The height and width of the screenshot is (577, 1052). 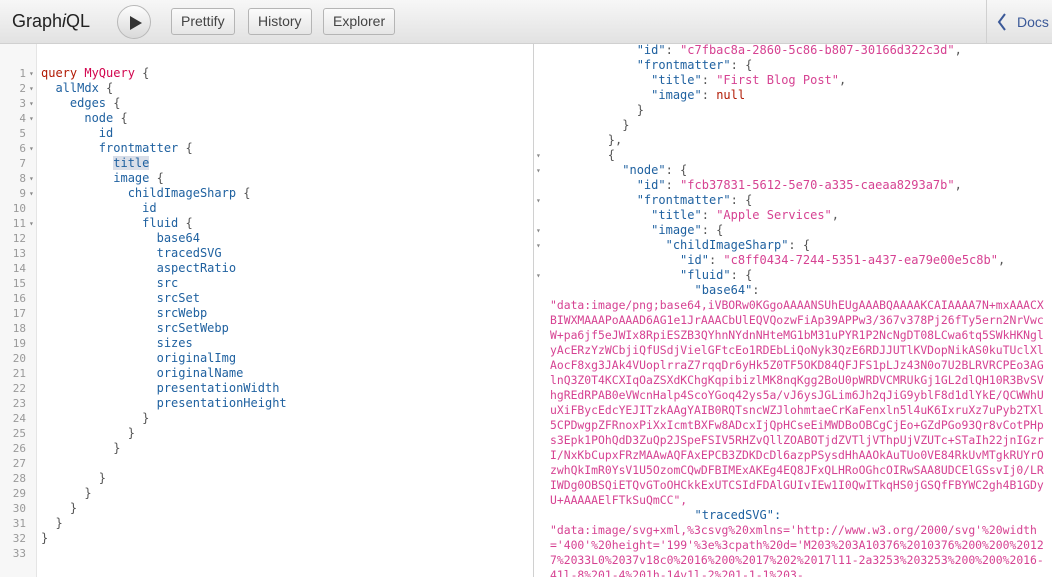 I want to click on history-button: History, so click(x=280, y=21).